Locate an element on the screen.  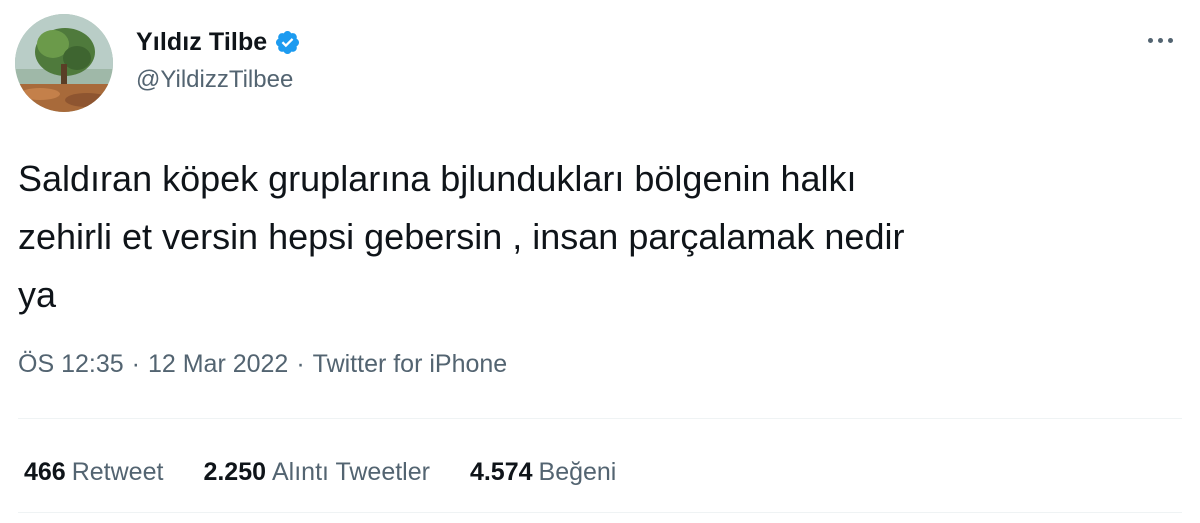
user-handle: @YildizzTilbee is located at coordinates (218, 80).